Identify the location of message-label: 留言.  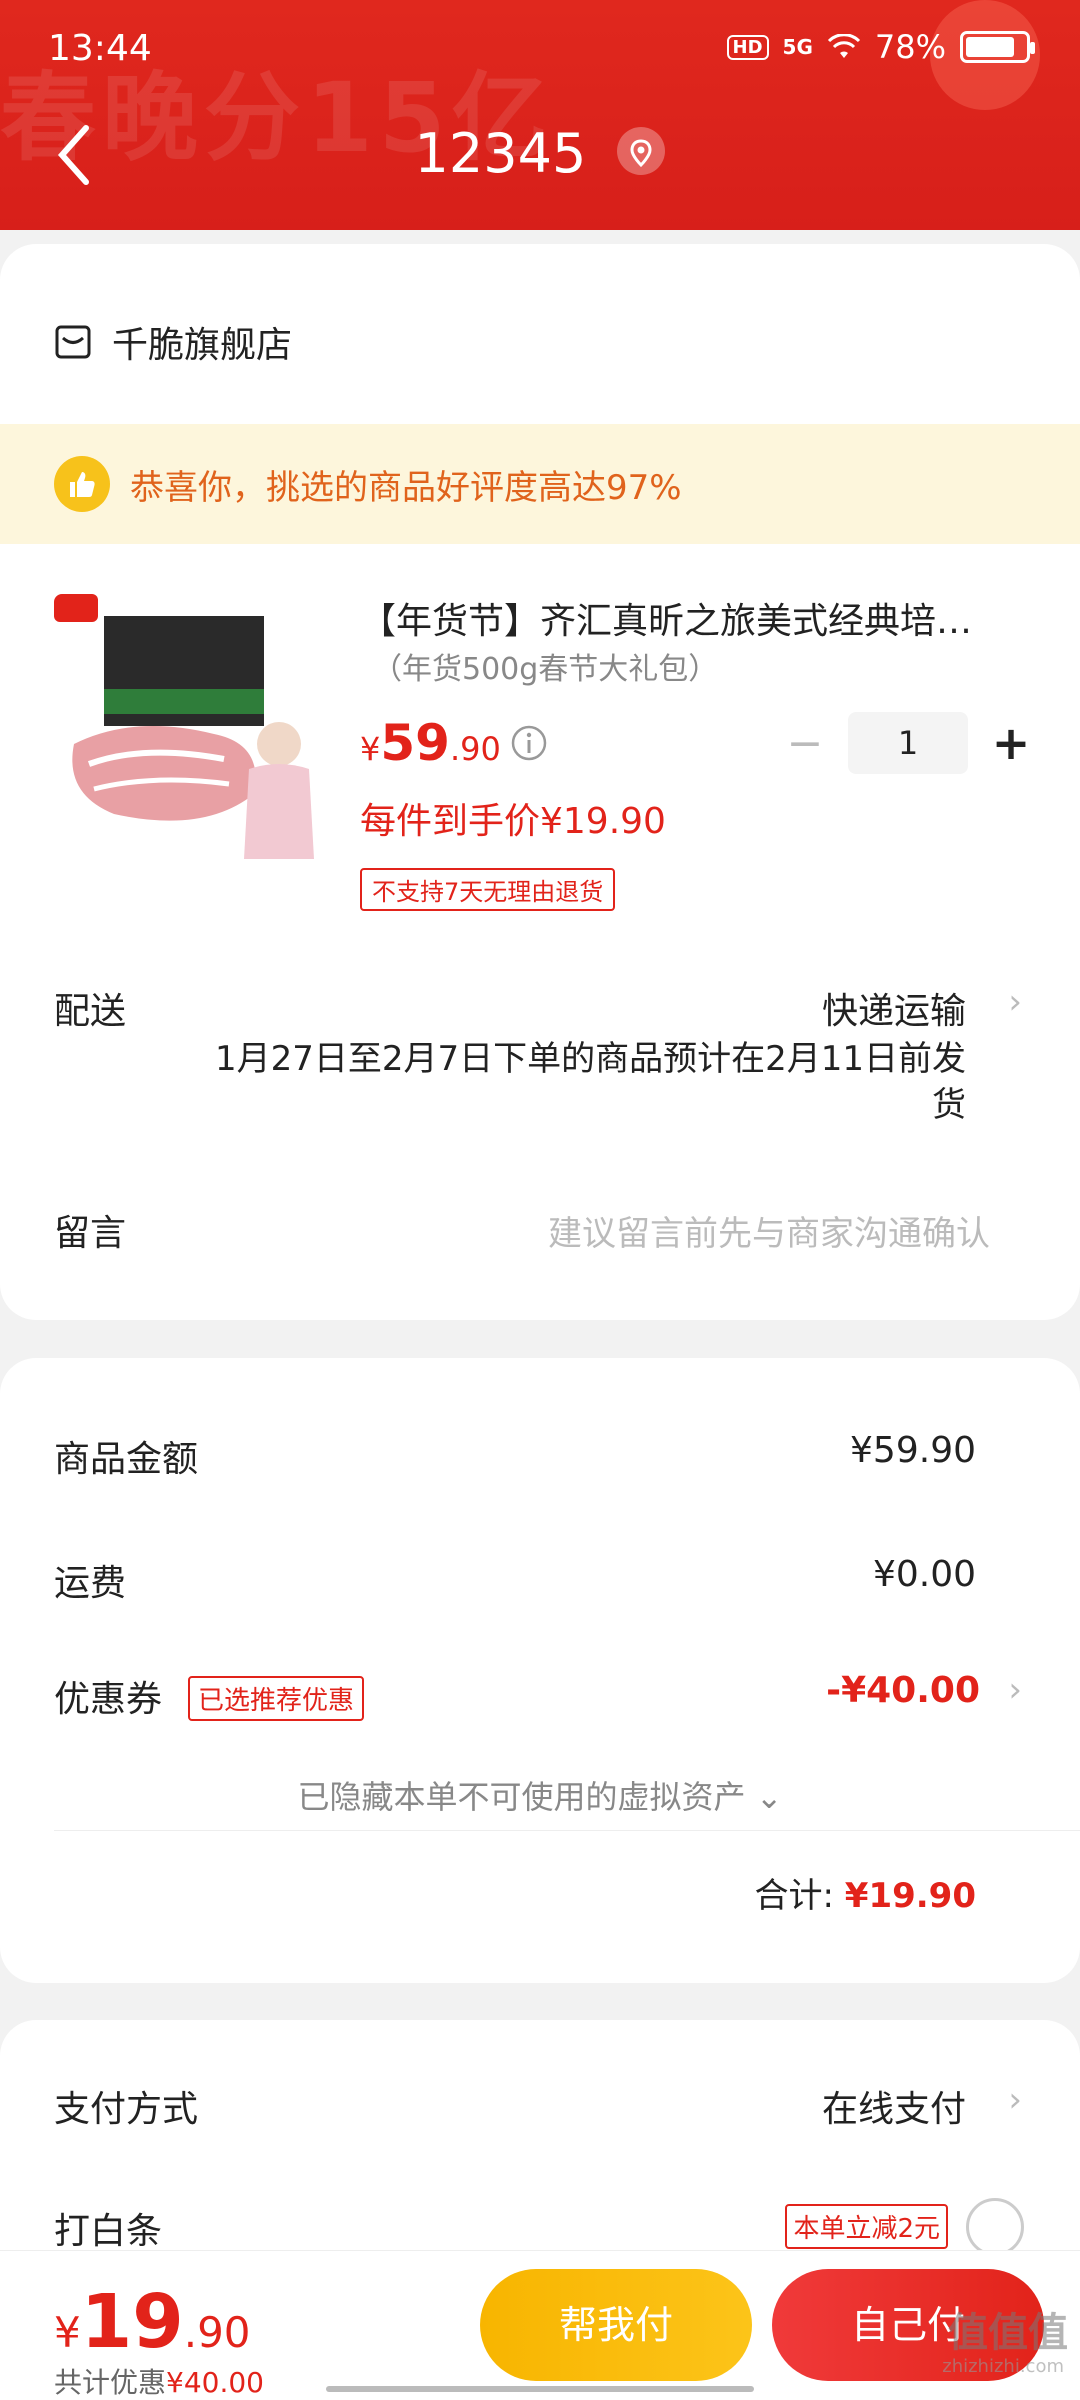
(90, 1233).